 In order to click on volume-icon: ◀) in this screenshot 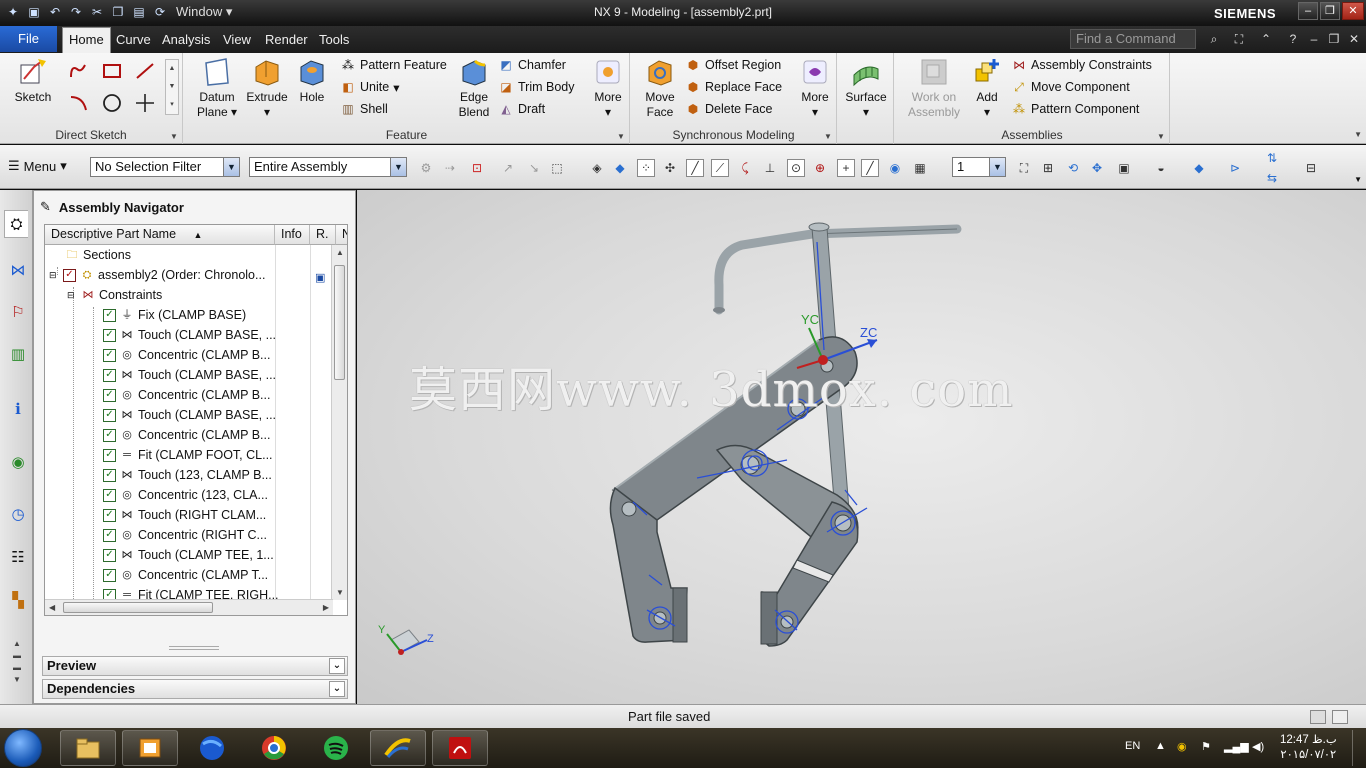, I will do `click(1258, 746)`.